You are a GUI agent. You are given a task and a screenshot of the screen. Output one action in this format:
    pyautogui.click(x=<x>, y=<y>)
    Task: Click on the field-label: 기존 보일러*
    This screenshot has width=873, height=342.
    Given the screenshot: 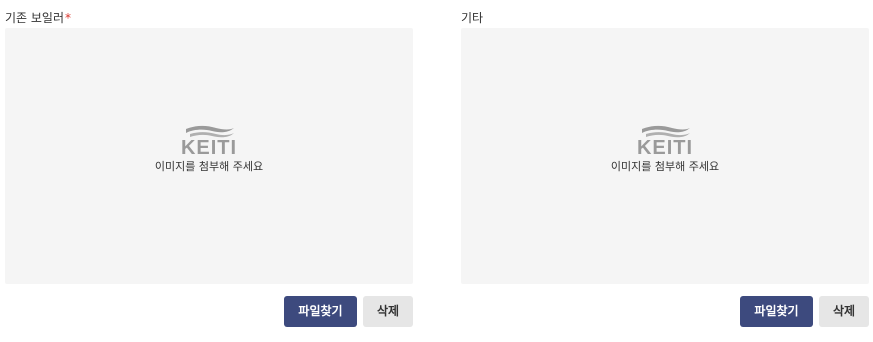 What is the action you would take?
    pyautogui.click(x=38, y=18)
    